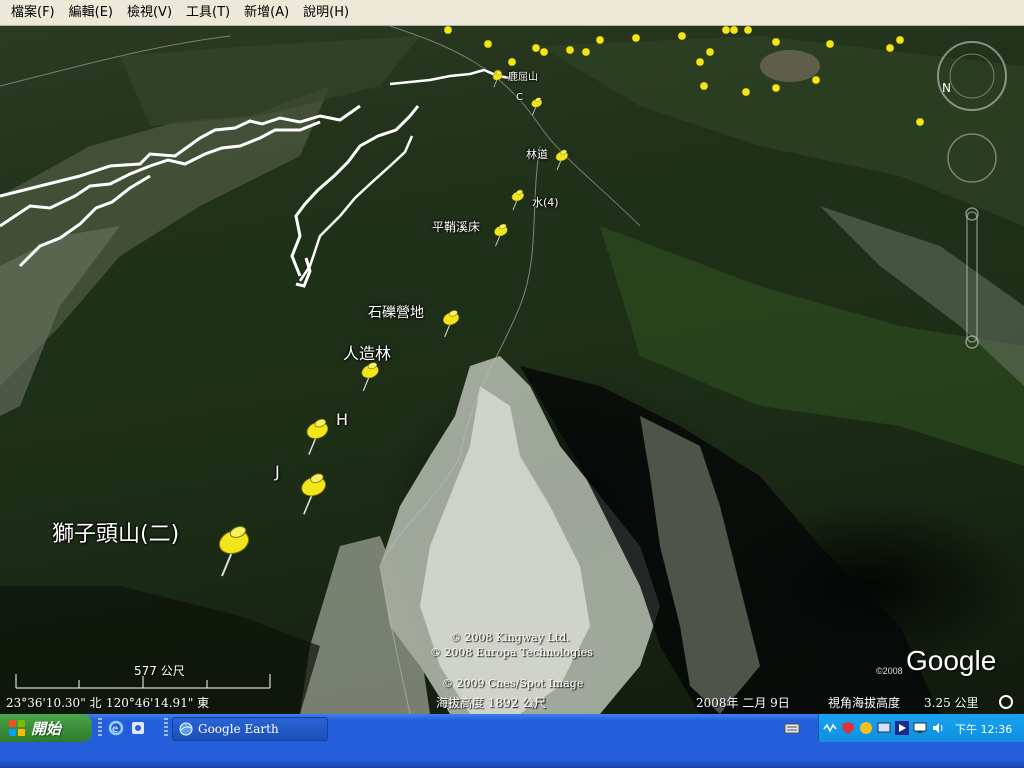  What do you see at coordinates (186, 729) in the screenshot?
I see `google-earth-icon` at bounding box center [186, 729].